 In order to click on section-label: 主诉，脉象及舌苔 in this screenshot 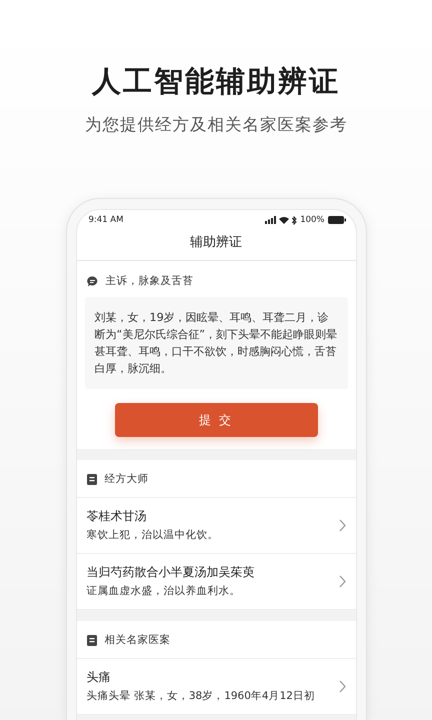, I will do `click(150, 281)`.